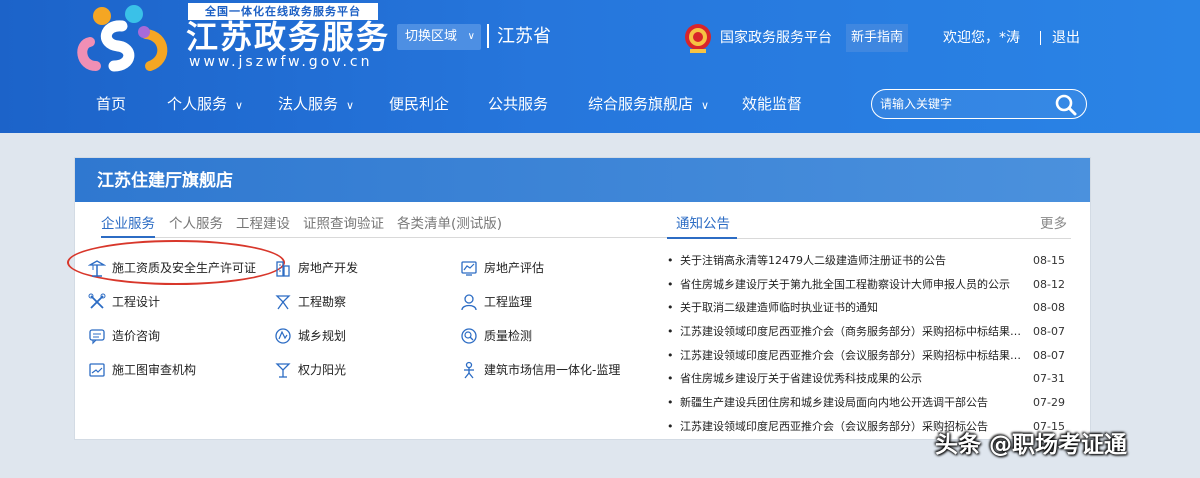  What do you see at coordinates (1049, 284) in the screenshot?
I see `notice-date: 08-12` at bounding box center [1049, 284].